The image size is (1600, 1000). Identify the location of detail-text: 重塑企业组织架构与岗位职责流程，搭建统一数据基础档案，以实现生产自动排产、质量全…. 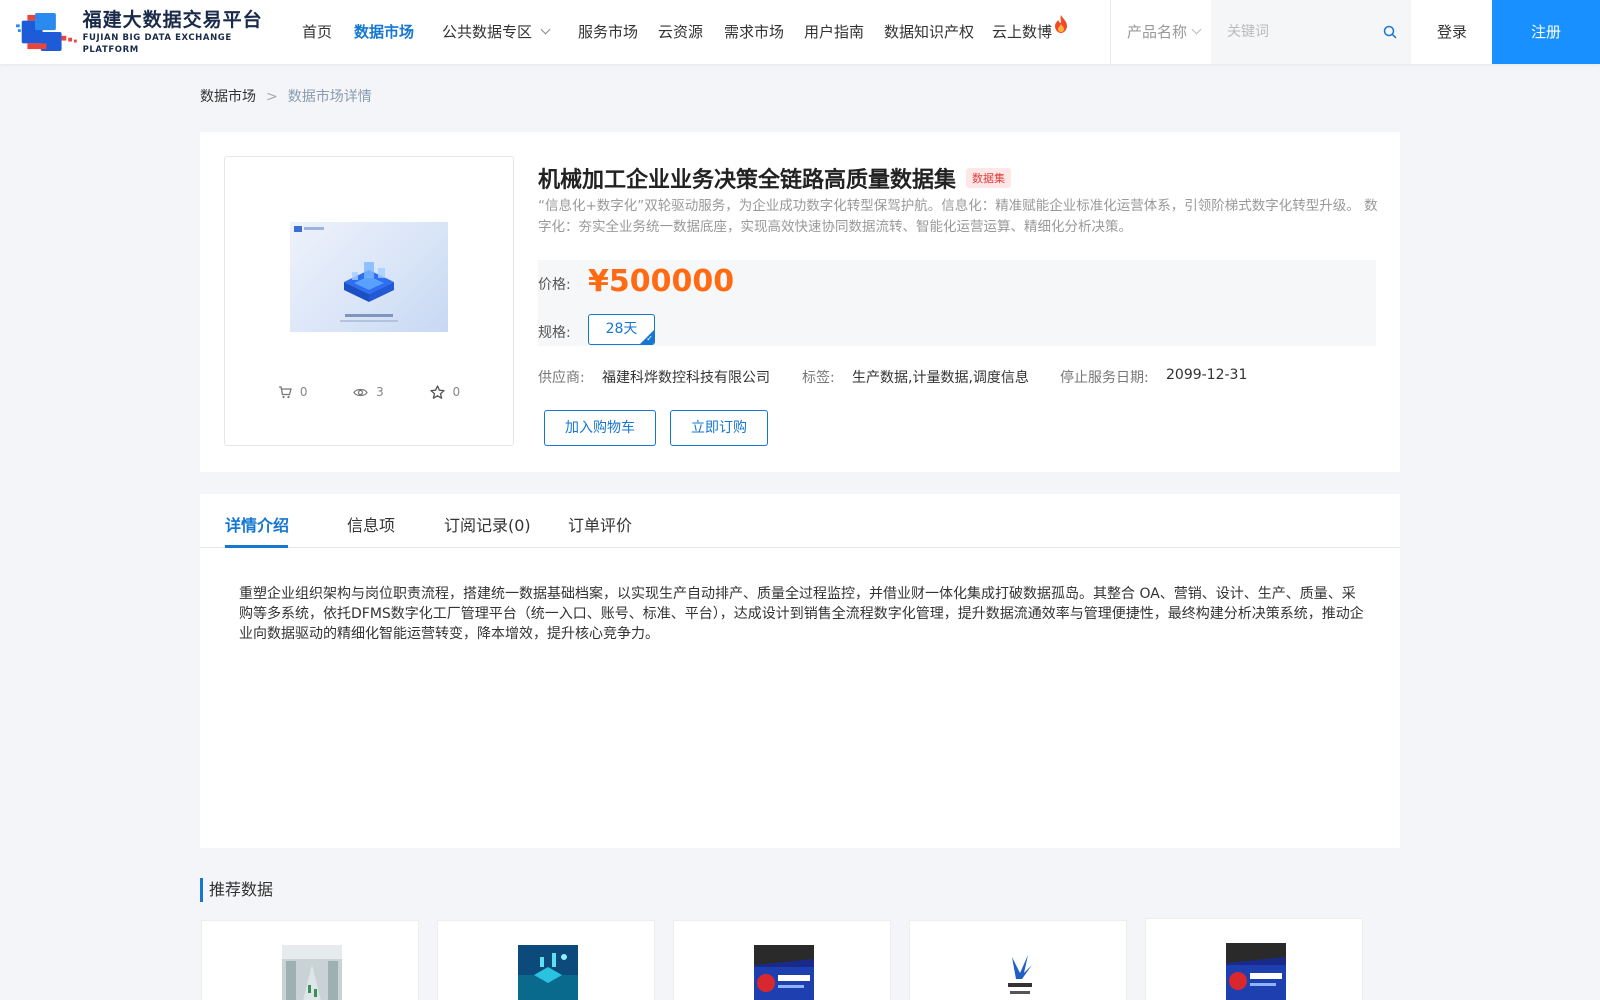
(801, 614).